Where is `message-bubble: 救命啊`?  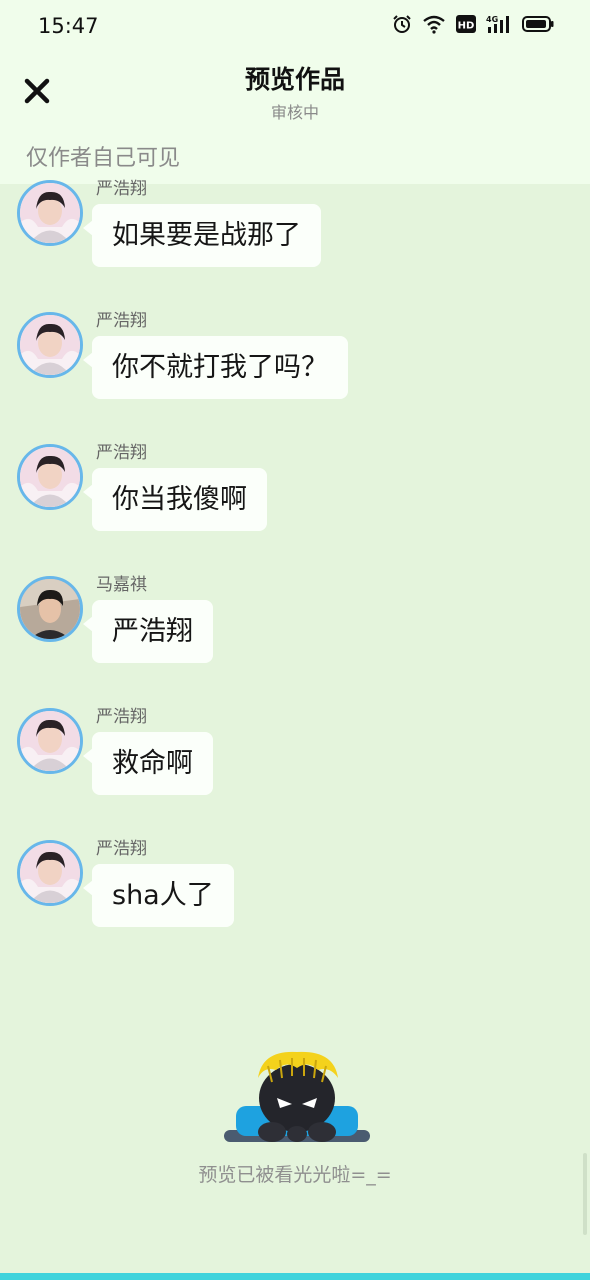
message-bubble: 救命啊 is located at coordinates (148, 763).